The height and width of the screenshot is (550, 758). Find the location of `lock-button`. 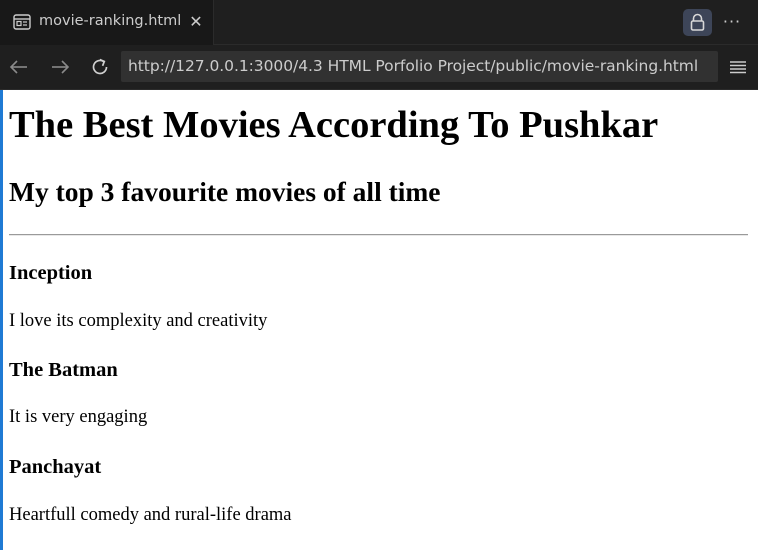

lock-button is located at coordinates (697, 22).